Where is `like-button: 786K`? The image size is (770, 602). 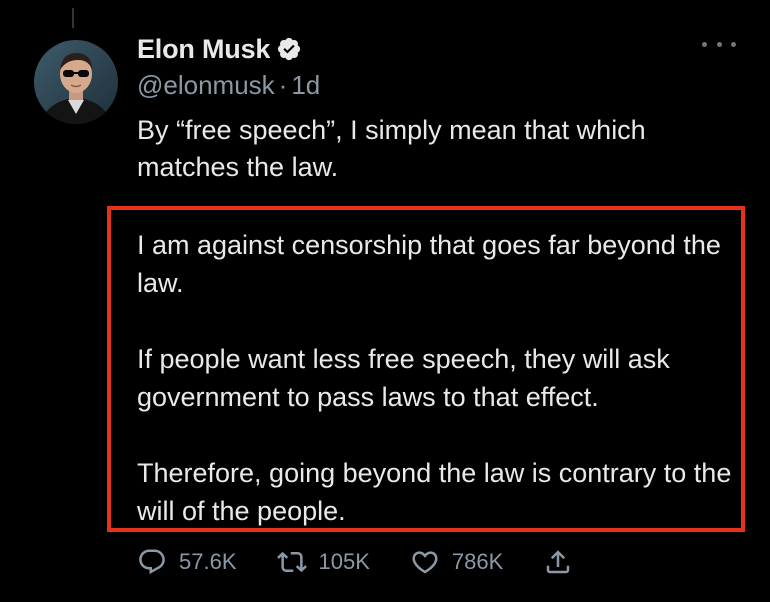
like-button: 786K is located at coordinates (456, 562).